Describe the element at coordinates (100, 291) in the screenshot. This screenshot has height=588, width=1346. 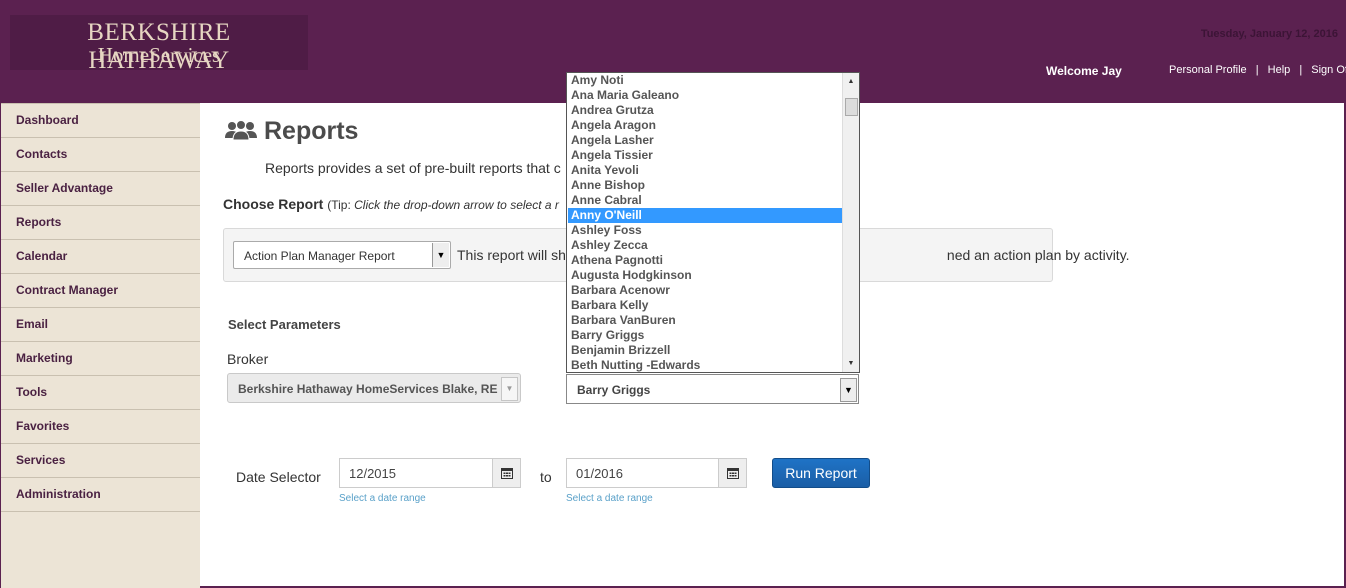
I see `sidebar-item-contract-manager: Contract Manager` at that location.